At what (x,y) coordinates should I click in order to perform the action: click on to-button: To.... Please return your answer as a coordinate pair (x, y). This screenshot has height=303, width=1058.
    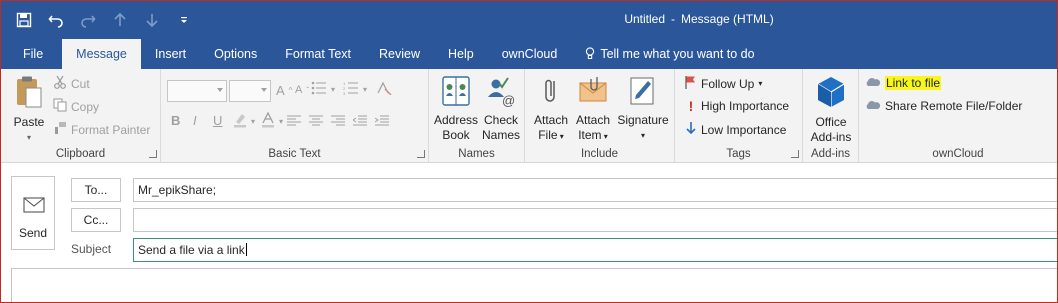
    Looking at the image, I should click on (96, 190).